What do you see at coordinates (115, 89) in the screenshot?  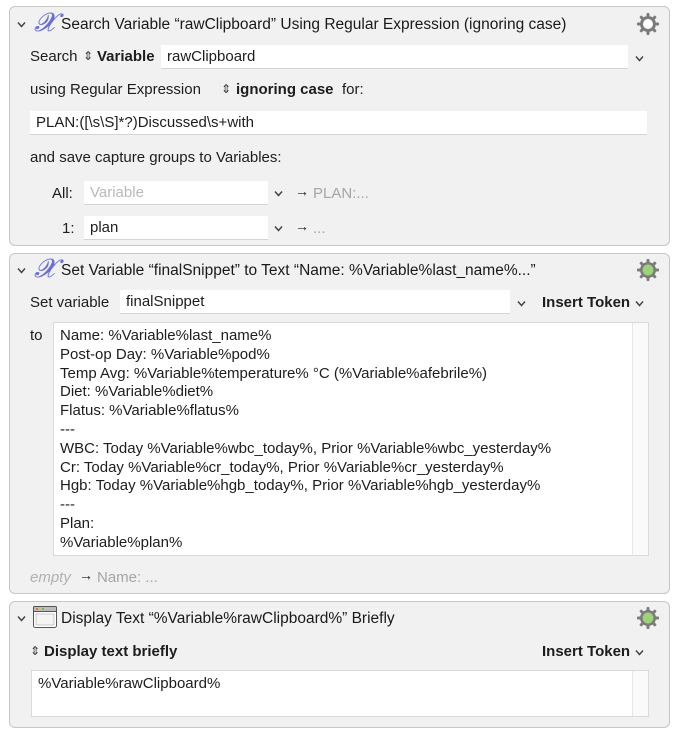 I see `using-regex-label: using Regular Expression` at bounding box center [115, 89].